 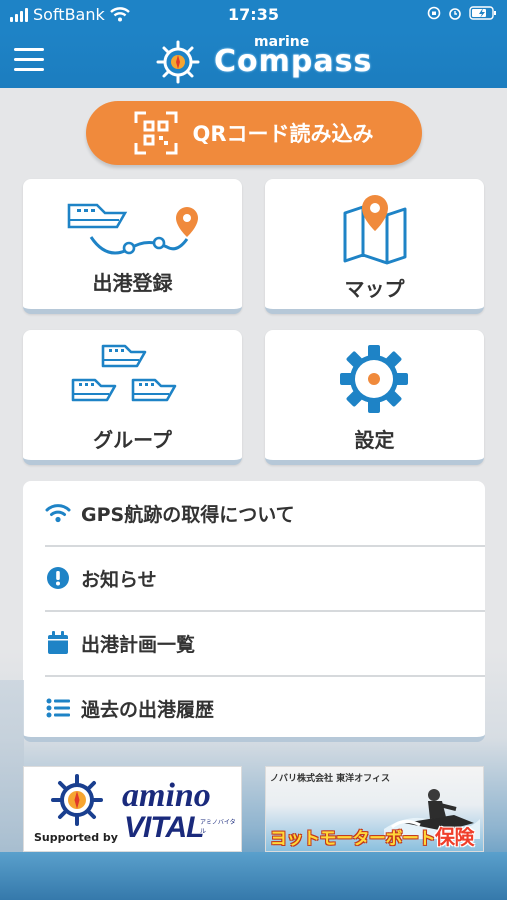 What do you see at coordinates (253, 16) in the screenshot?
I see `status-bar: SoftBank 17:35` at bounding box center [253, 16].